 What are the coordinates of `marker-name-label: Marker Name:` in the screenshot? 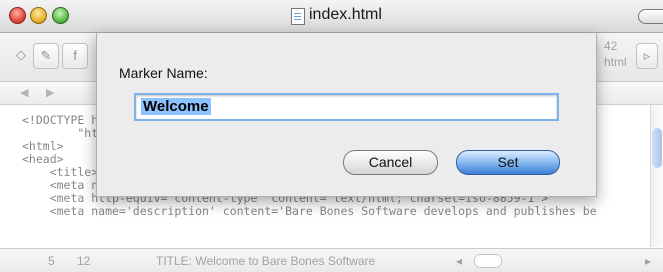 It's located at (163, 73).